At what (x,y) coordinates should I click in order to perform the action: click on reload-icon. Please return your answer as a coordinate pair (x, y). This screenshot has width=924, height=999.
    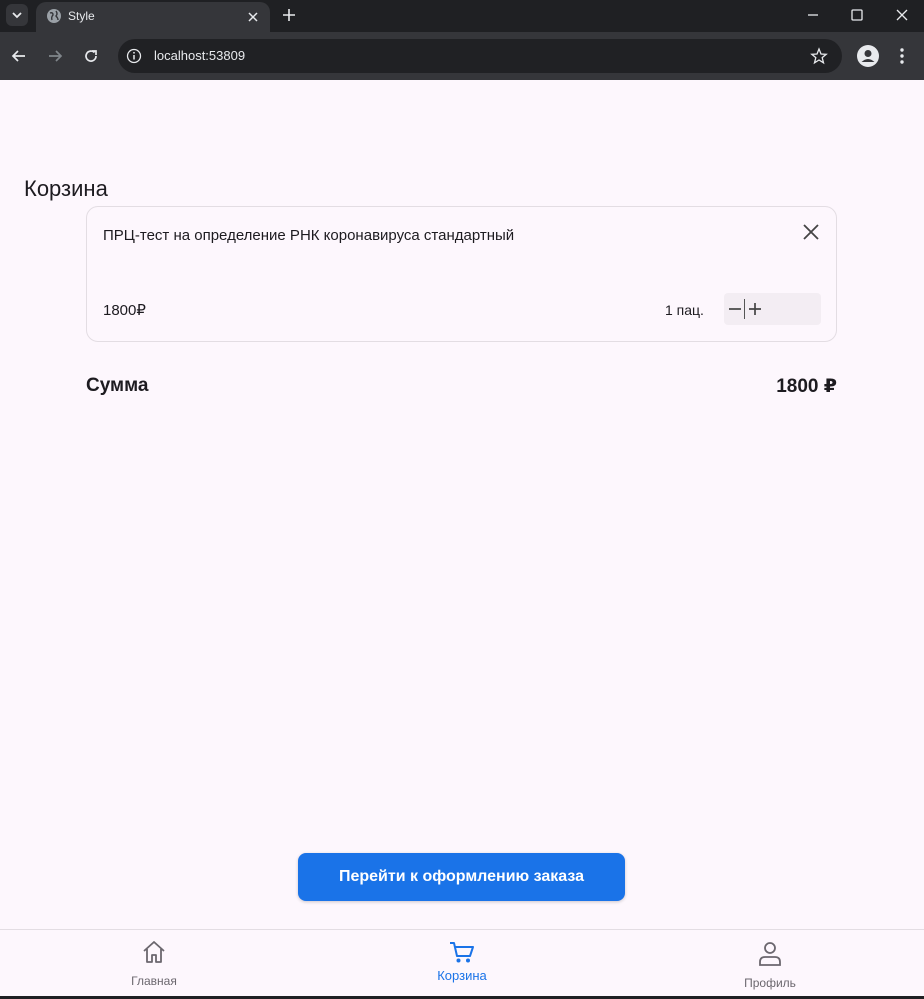
    Looking at the image, I should click on (91, 56).